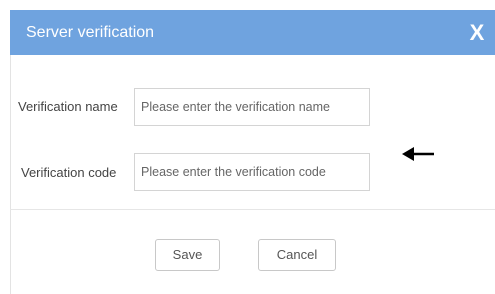 This screenshot has width=495, height=294. I want to click on close-icon: X, so click(477, 32).